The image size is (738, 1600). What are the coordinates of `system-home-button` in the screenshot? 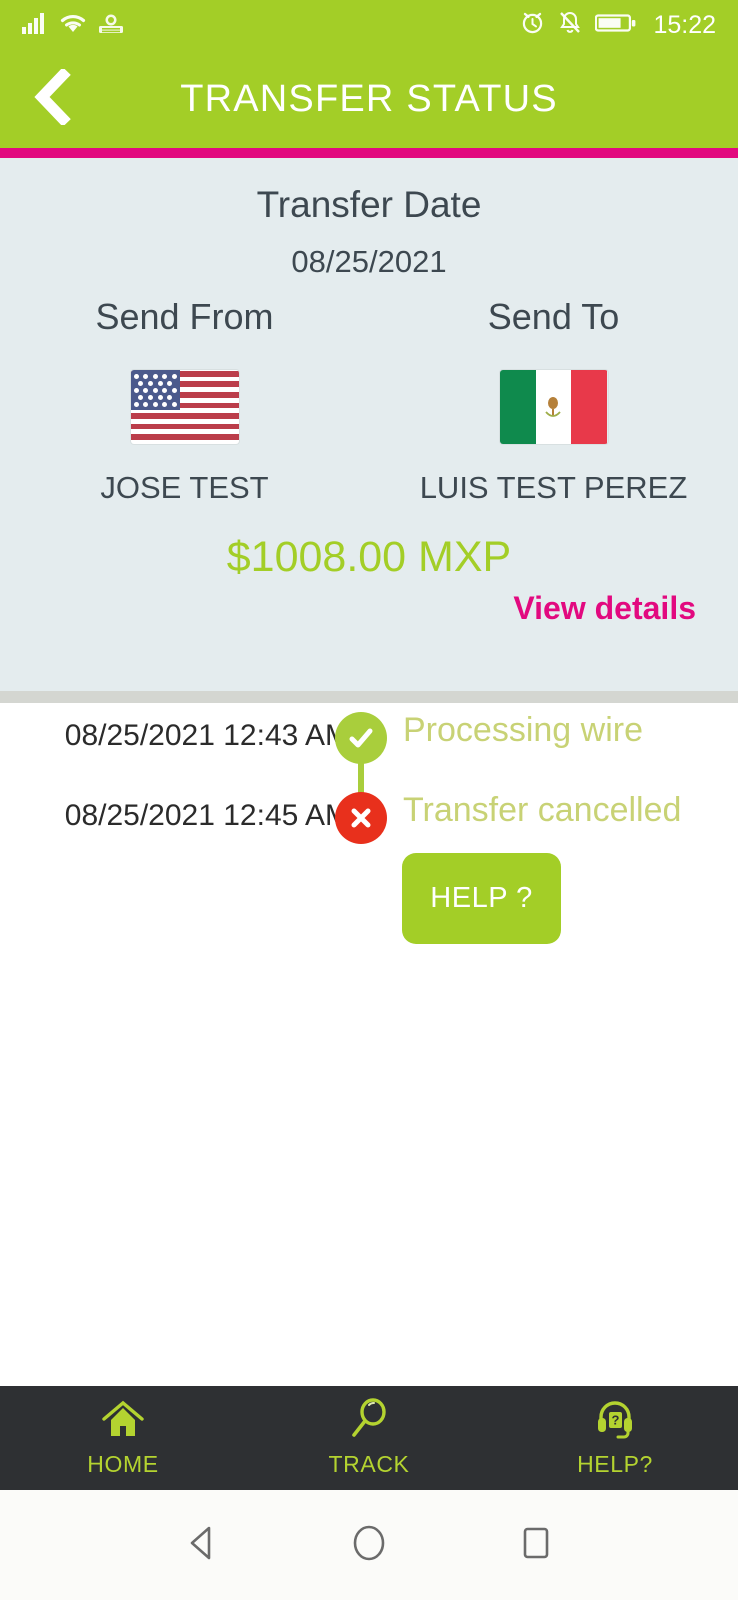 It's located at (369, 1545).